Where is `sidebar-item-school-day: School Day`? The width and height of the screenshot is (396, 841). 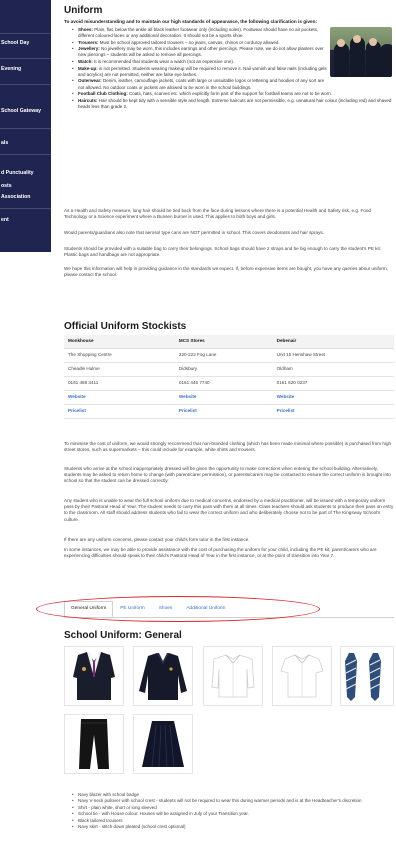 sidebar-item-school-day: School Day is located at coordinates (25, 43).